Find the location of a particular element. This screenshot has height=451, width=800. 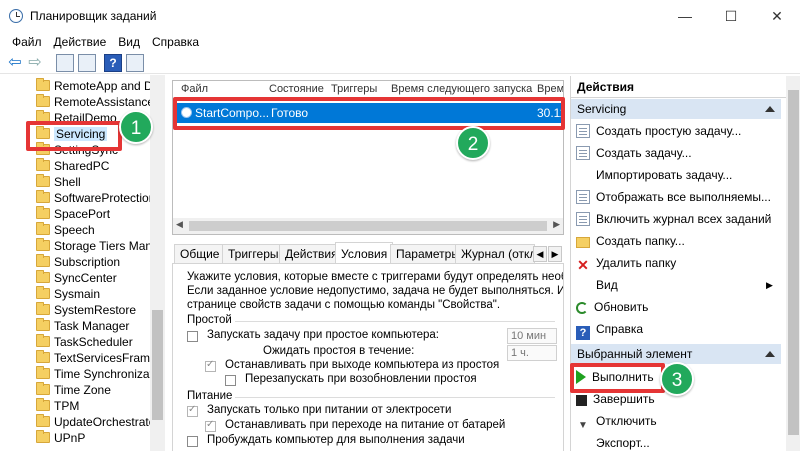

tab-actions: Действия is located at coordinates (311, 254).